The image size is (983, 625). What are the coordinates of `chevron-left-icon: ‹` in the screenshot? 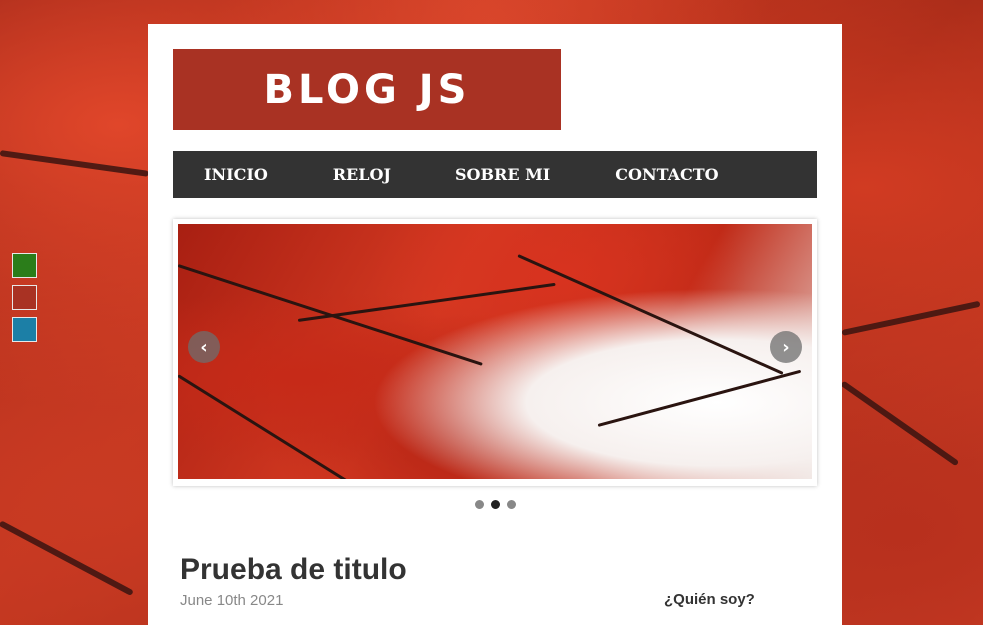 It's located at (204, 347).